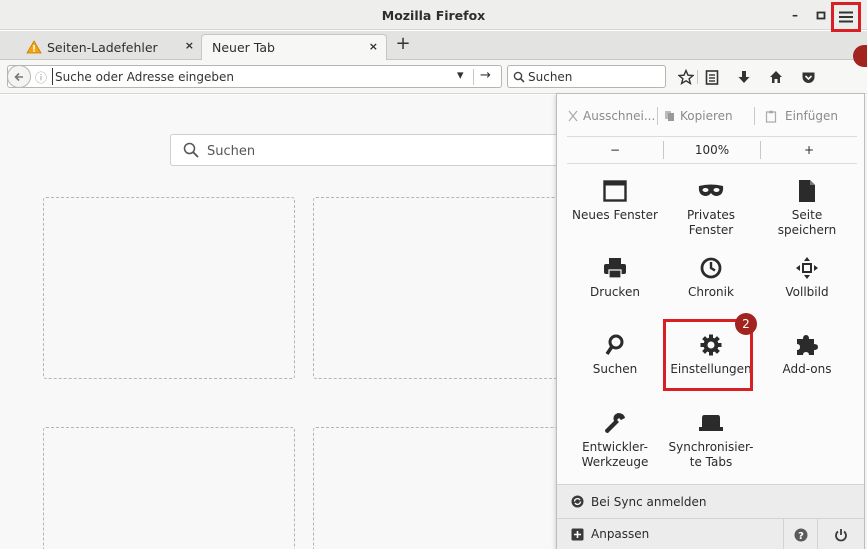 The image size is (867, 549). Describe the element at coordinates (403, 45) in the screenshot. I see `new-tab-button: +` at that location.